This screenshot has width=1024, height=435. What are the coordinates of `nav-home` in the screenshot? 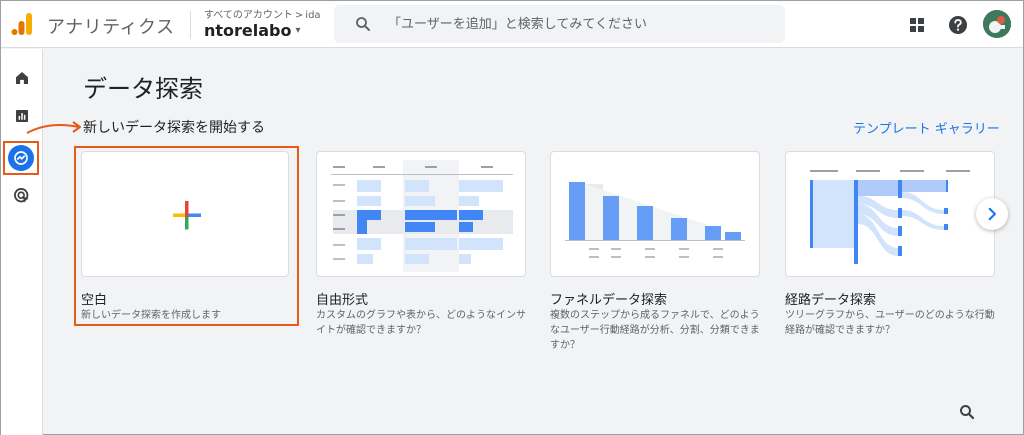 It's located at (22, 78).